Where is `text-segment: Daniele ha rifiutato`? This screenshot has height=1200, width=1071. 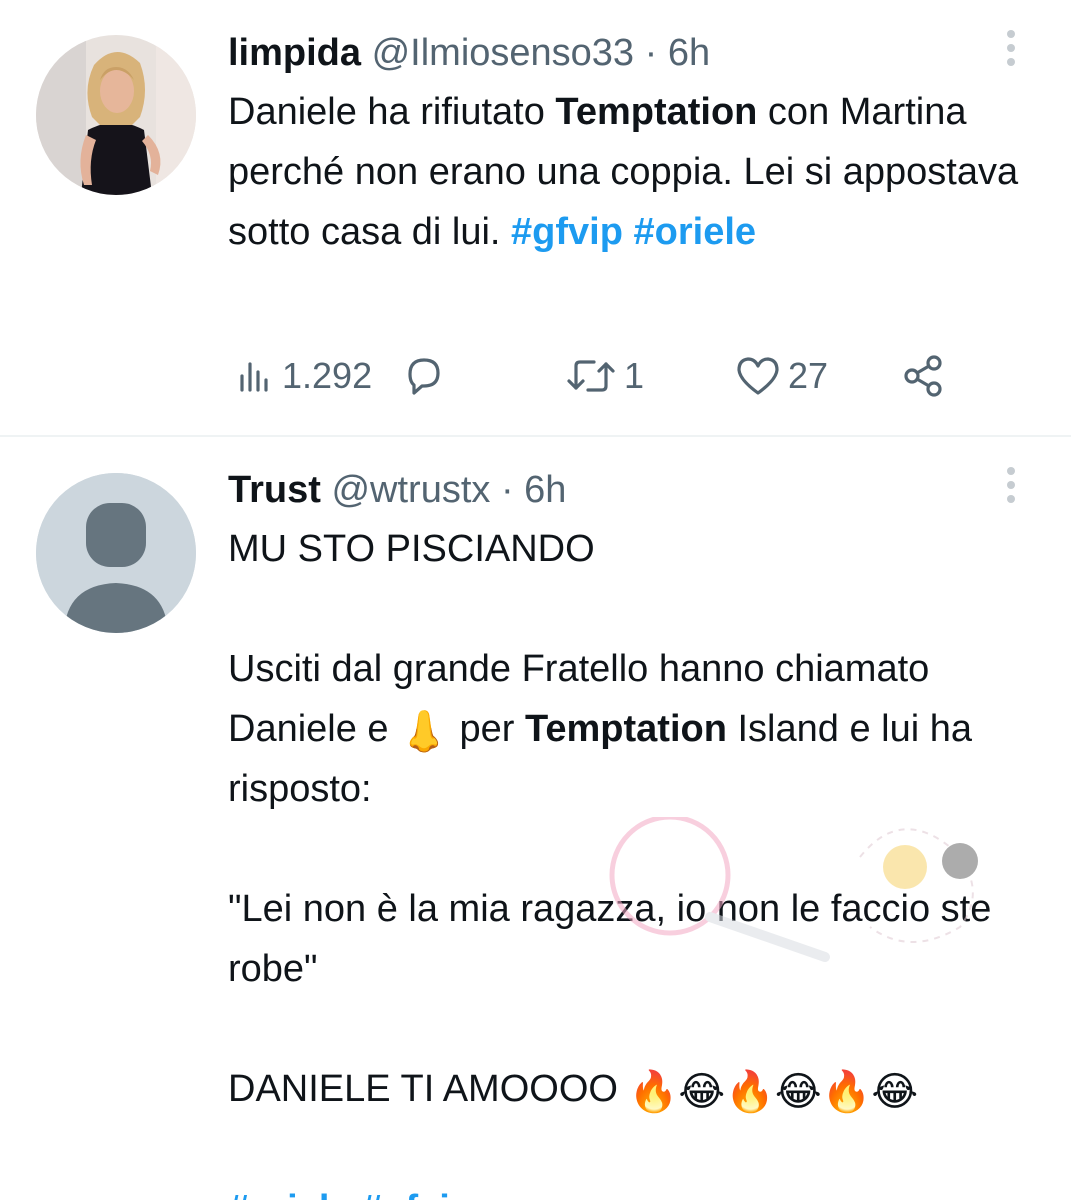
text-segment: Daniele ha rifiutato is located at coordinates (392, 112).